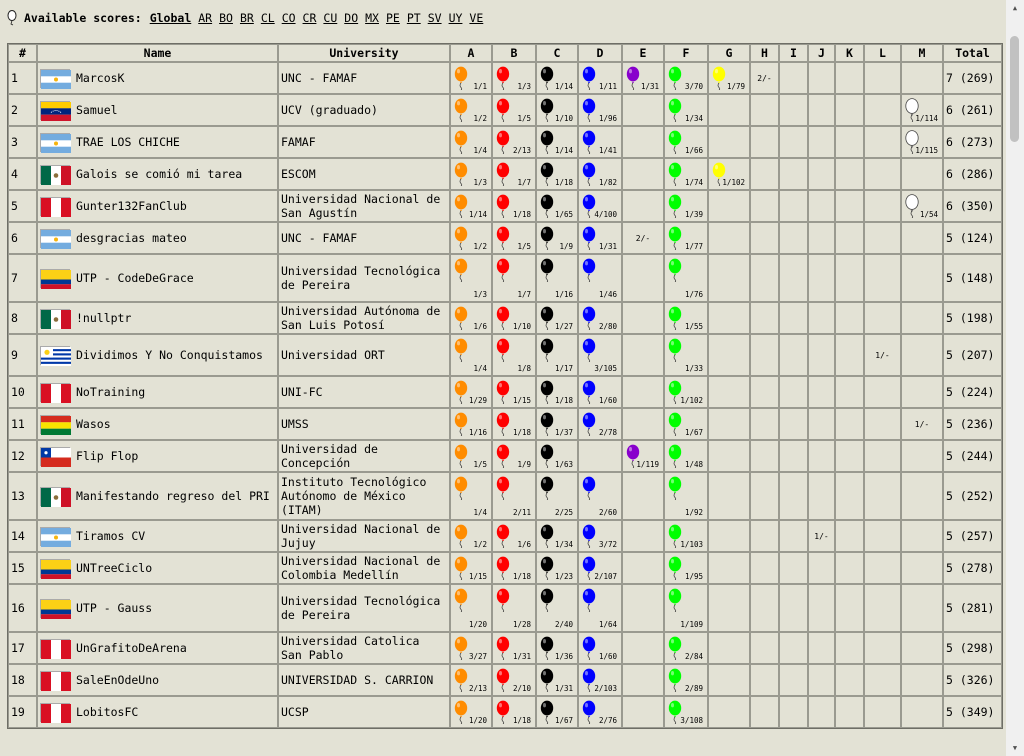  I want to click on flag-bo-icon, so click(55, 424).